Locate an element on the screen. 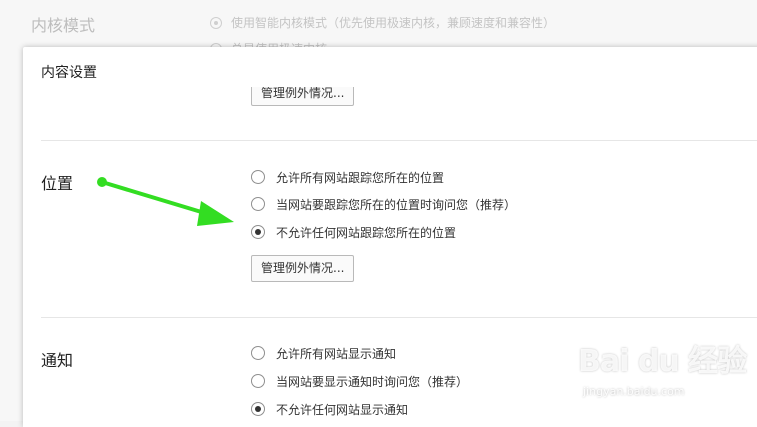 The width and height of the screenshot is (757, 427). location-option-block: 不允许任何网站跟踪您所在的位置 is located at coordinates (353, 232).